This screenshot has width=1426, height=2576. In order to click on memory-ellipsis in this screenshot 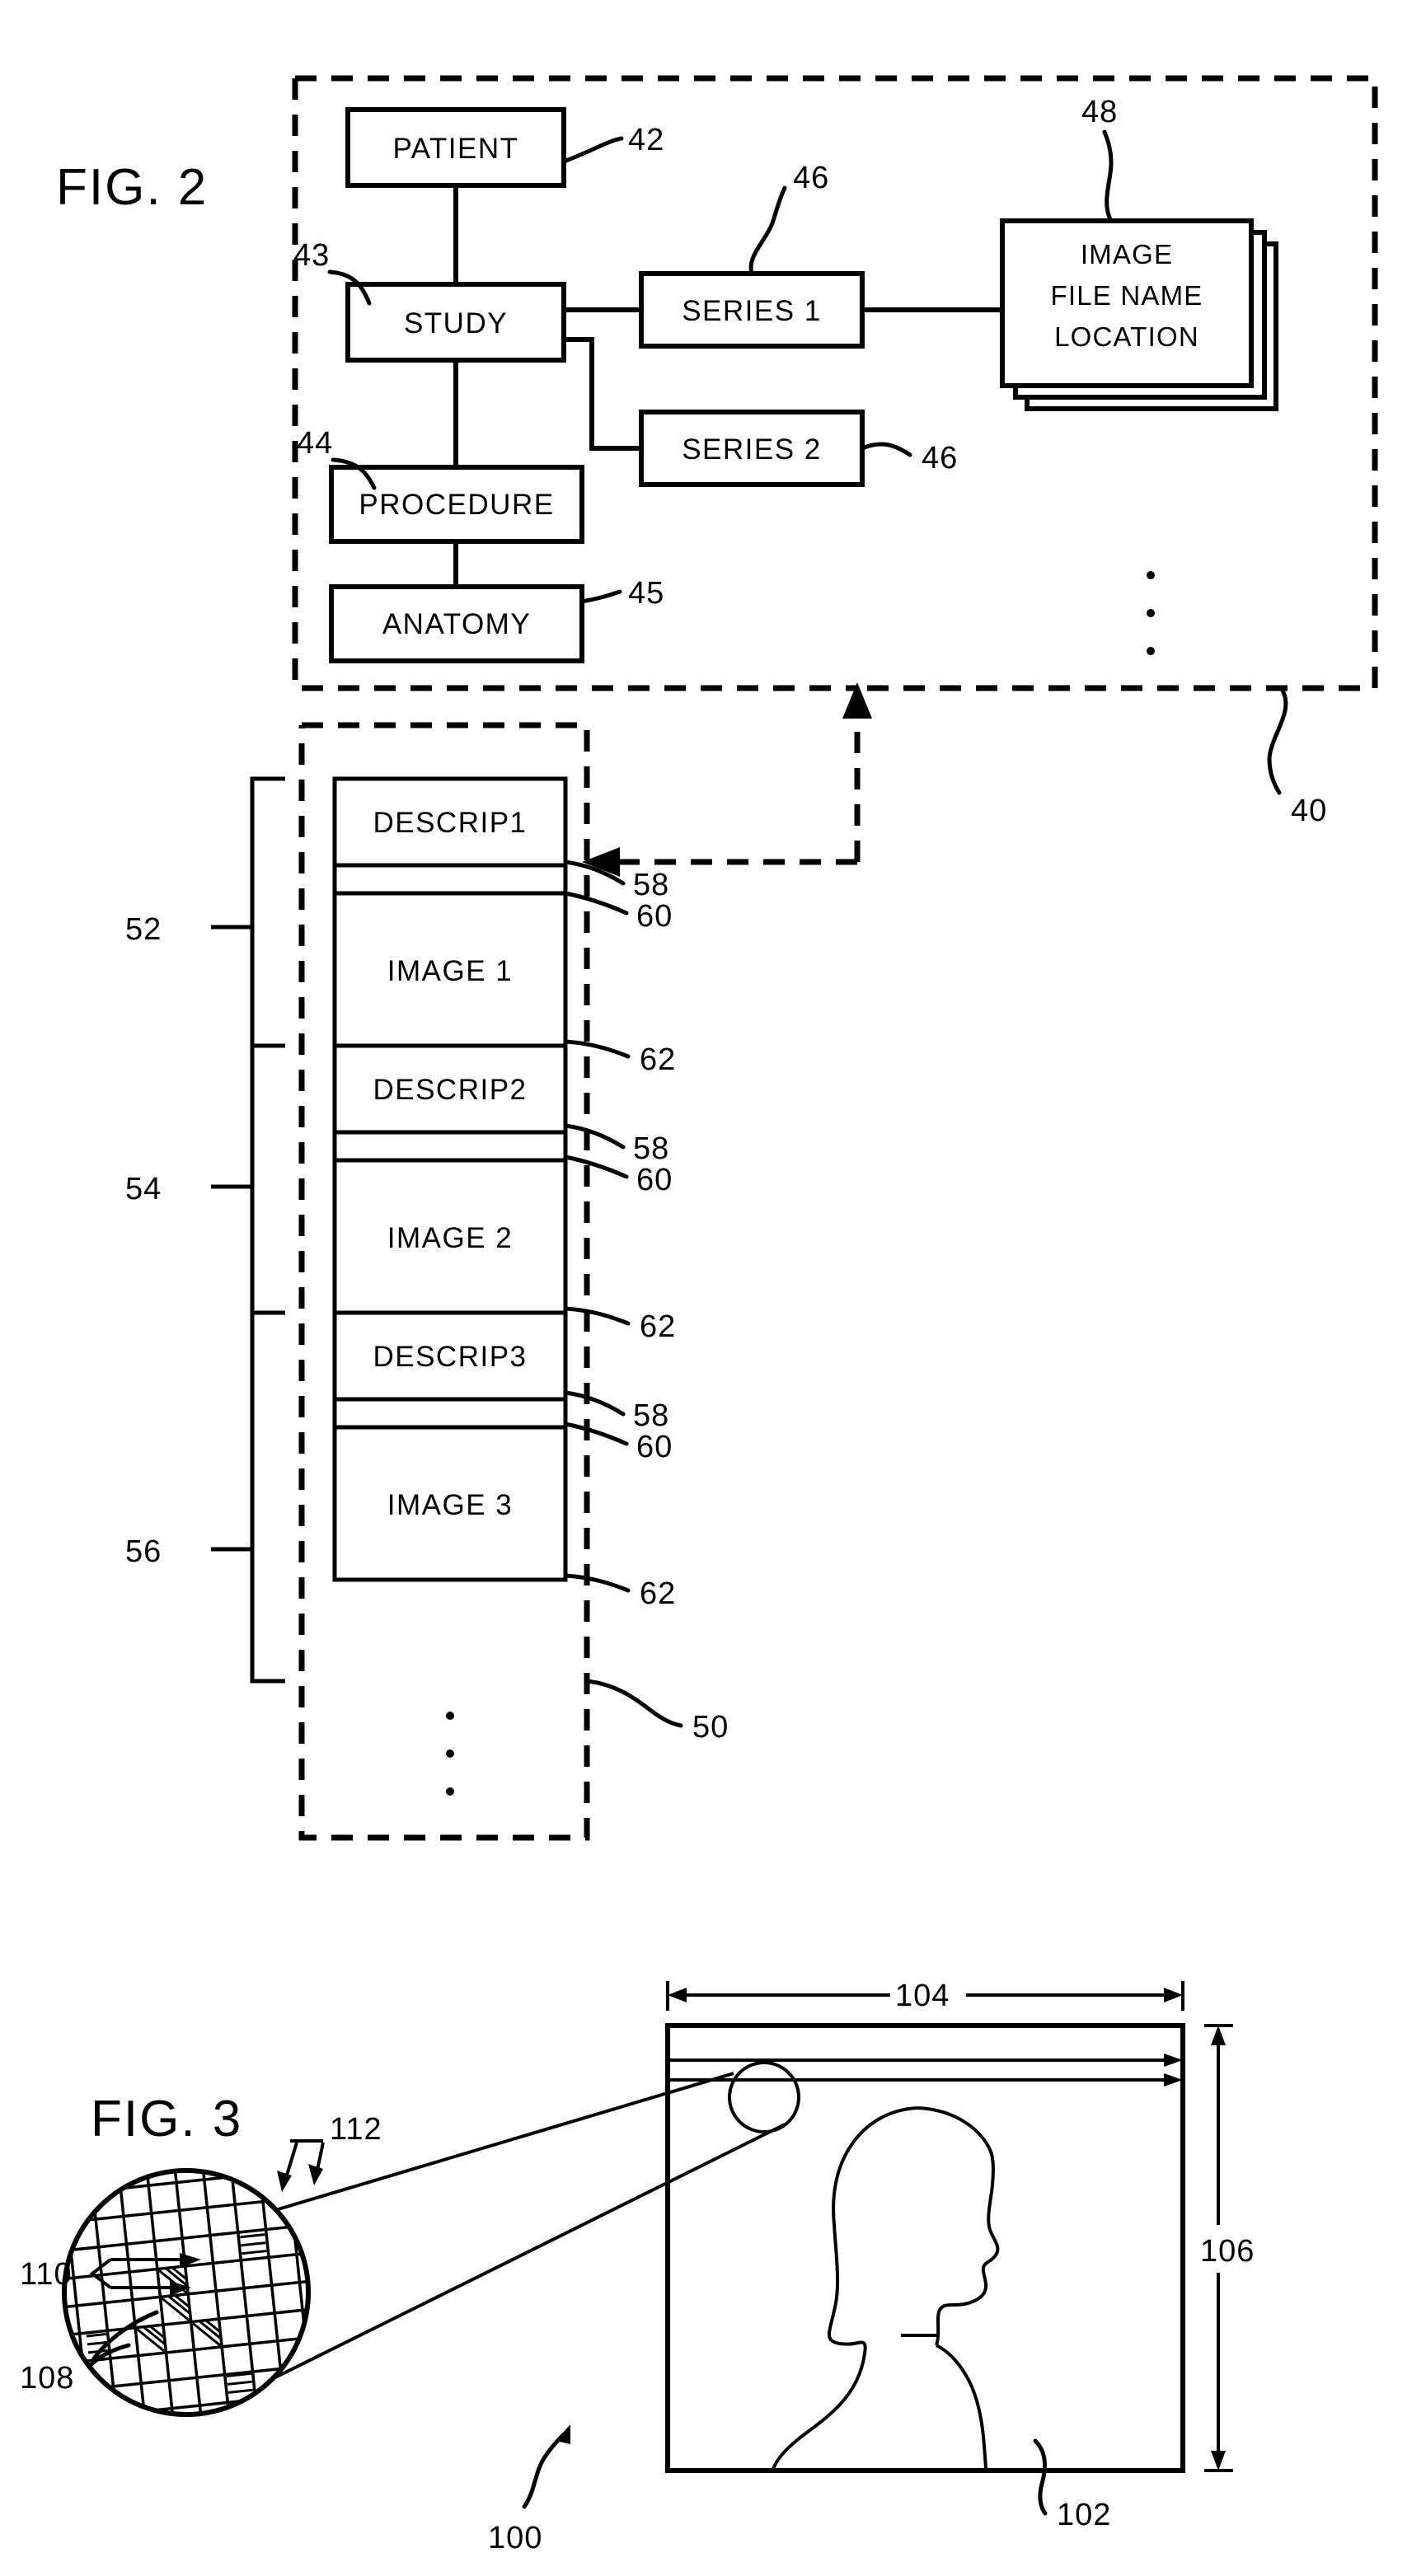, I will do `click(450, 1754)`.